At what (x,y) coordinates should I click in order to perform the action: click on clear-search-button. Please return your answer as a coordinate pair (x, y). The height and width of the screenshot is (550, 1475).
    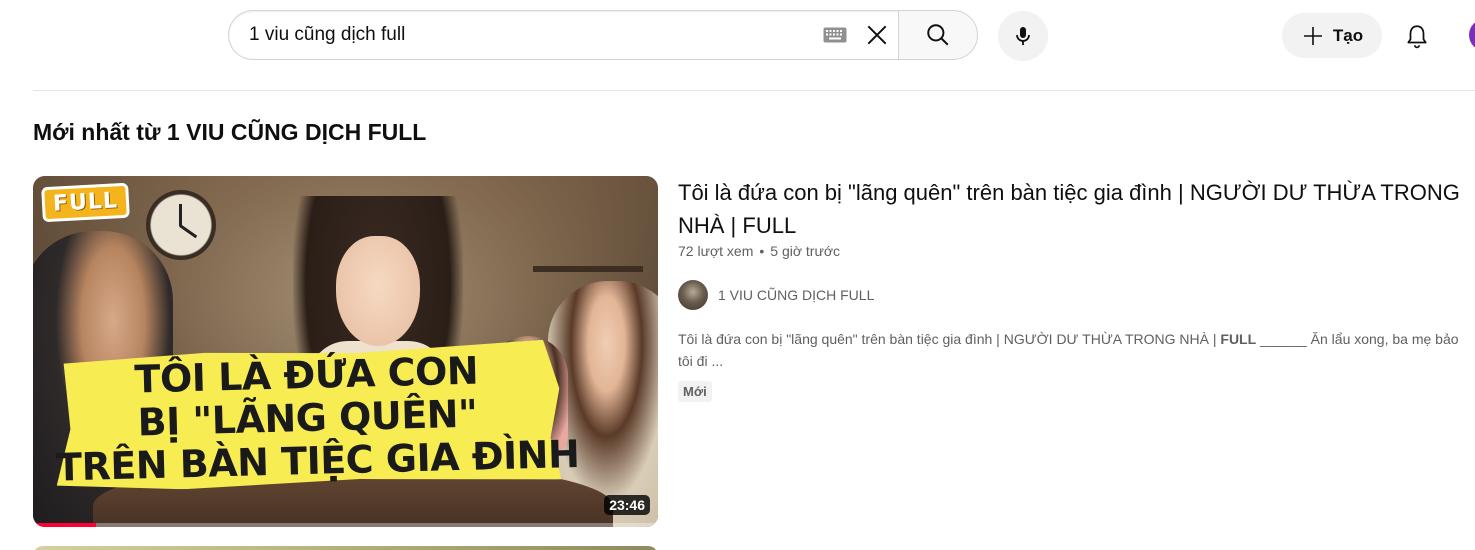
    Looking at the image, I should click on (877, 35).